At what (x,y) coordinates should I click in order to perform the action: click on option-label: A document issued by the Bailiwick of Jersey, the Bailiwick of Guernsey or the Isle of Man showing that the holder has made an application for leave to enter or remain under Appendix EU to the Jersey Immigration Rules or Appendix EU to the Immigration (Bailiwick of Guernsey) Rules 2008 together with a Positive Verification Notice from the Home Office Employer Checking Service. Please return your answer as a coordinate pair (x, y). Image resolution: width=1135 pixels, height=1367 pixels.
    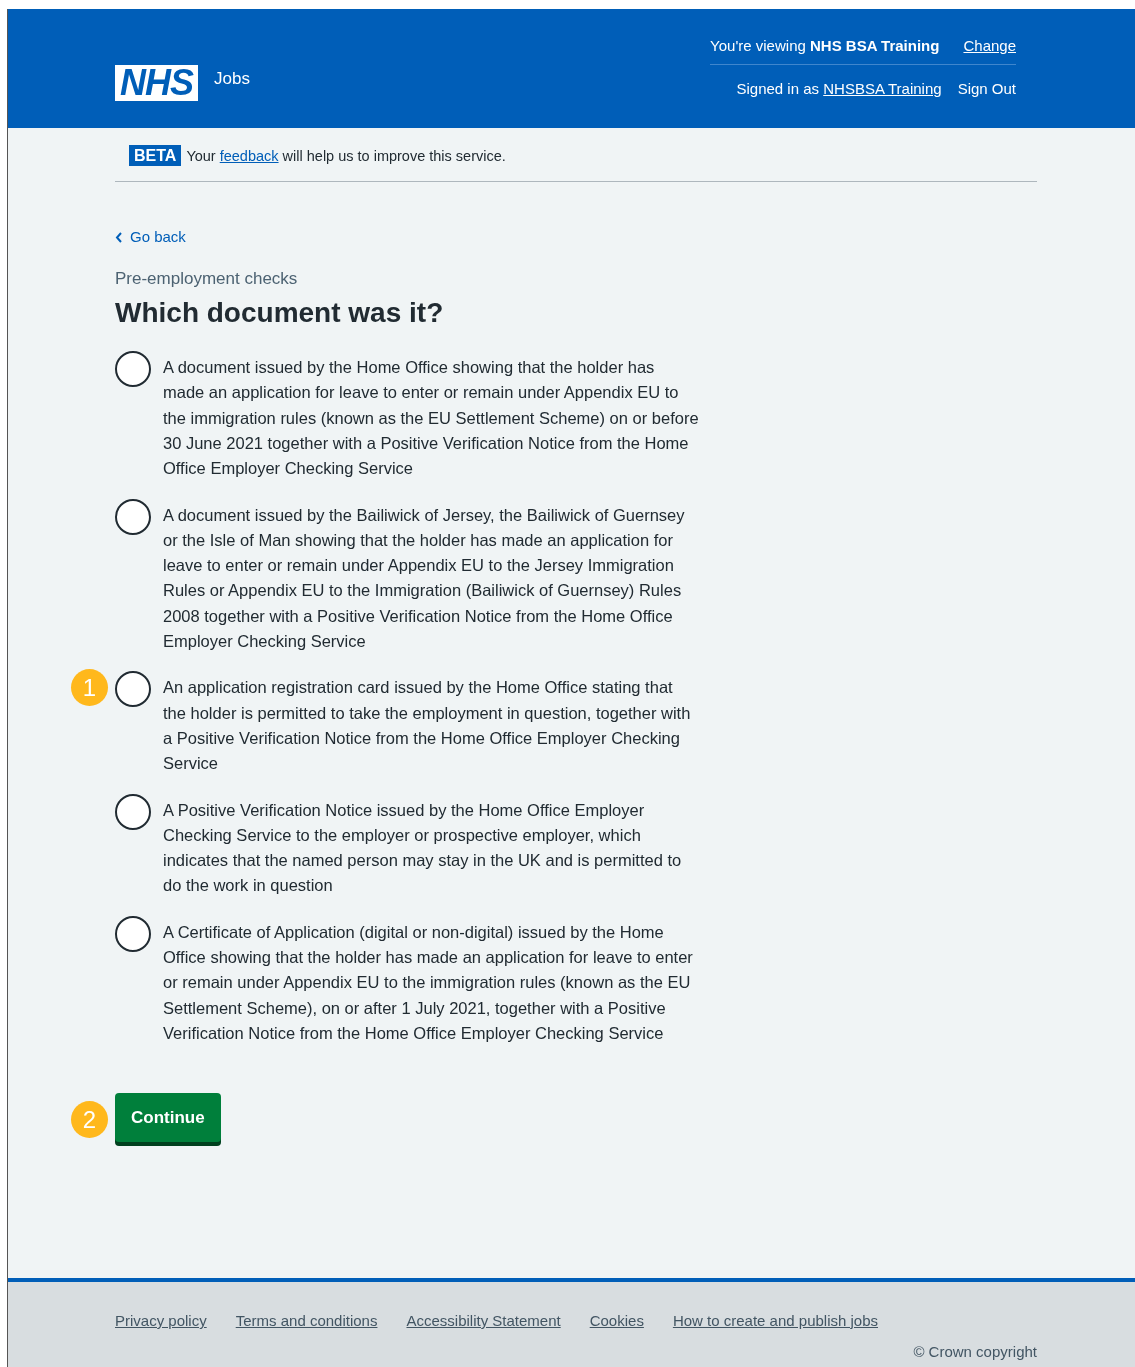
    Looking at the image, I should click on (431, 576).